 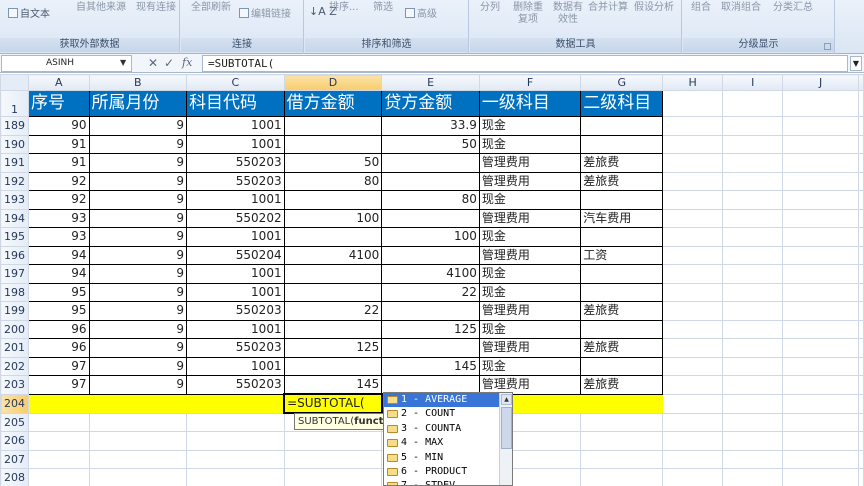 I want to click on what-if-analysis-button: 假设分析, so click(x=654, y=8).